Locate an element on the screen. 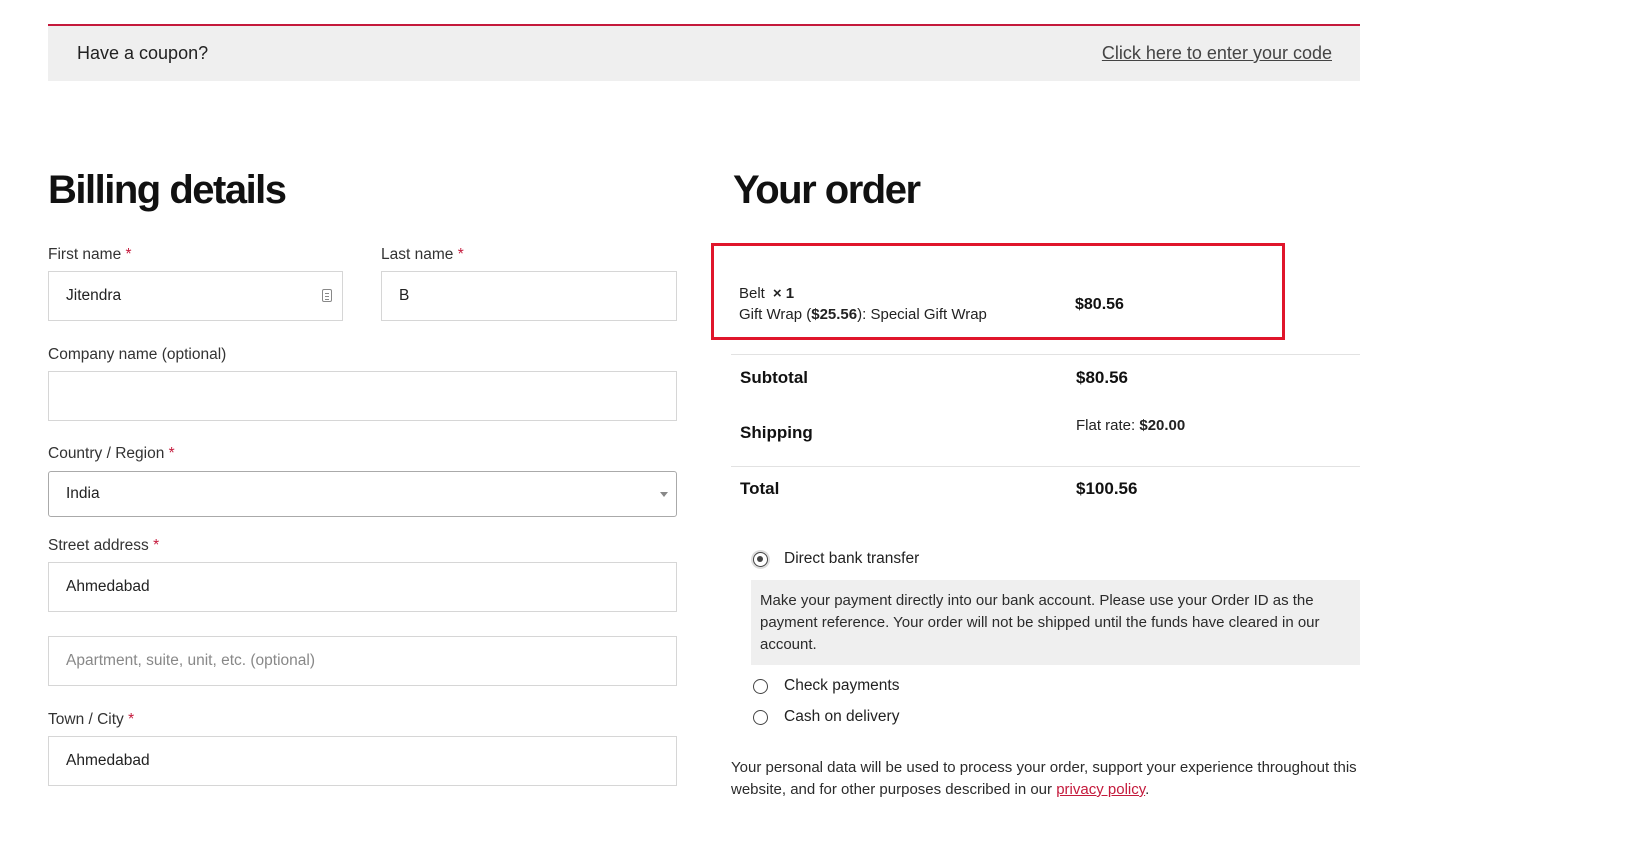 This screenshot has width=1636, height=864. last-name-input: B is located at coordinates (529, 296).